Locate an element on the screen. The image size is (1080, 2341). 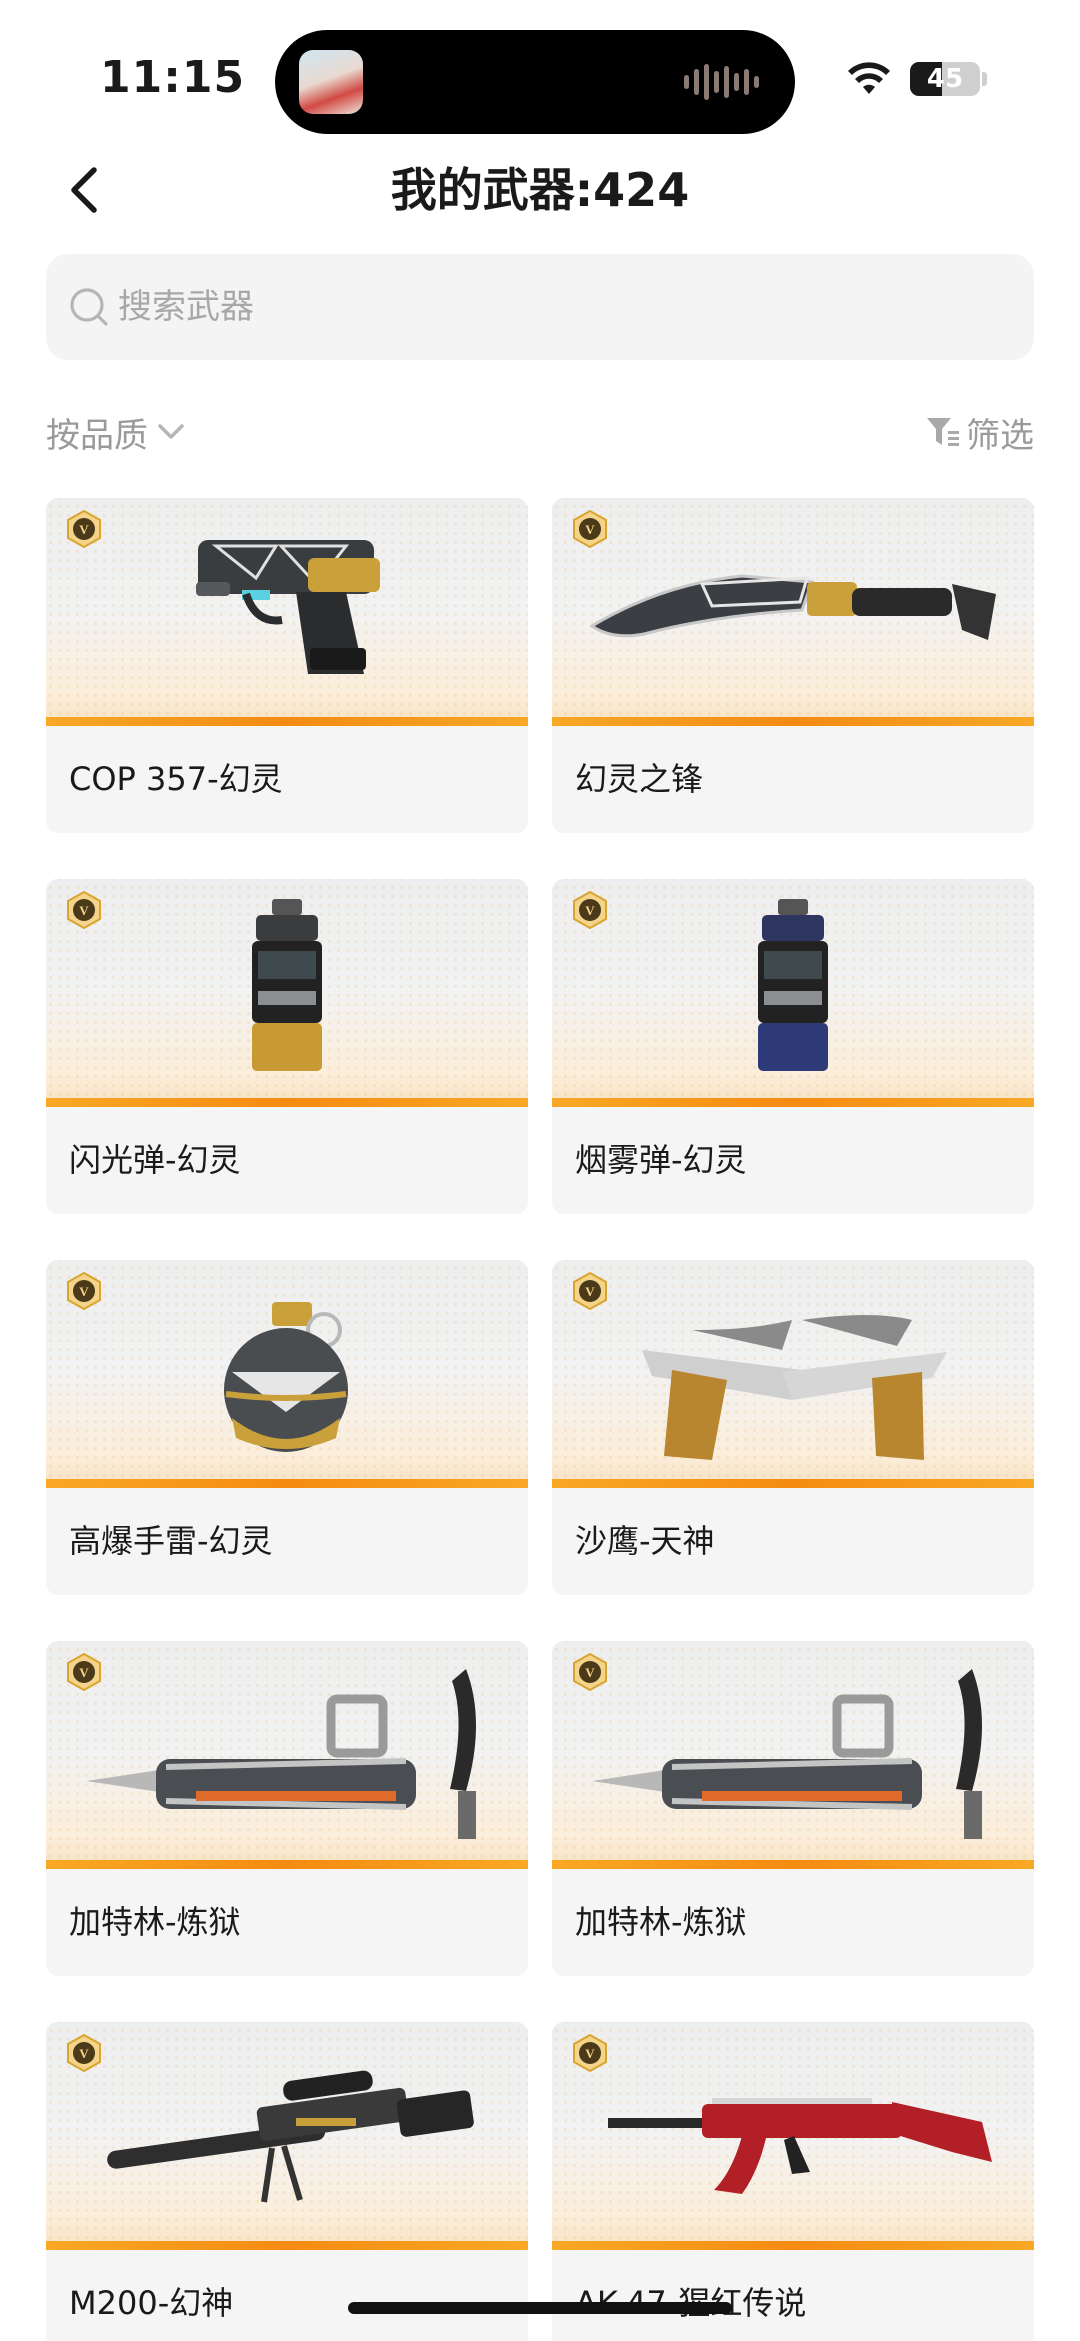
grenade-weapon-art is located at coordinates (286, 1377).